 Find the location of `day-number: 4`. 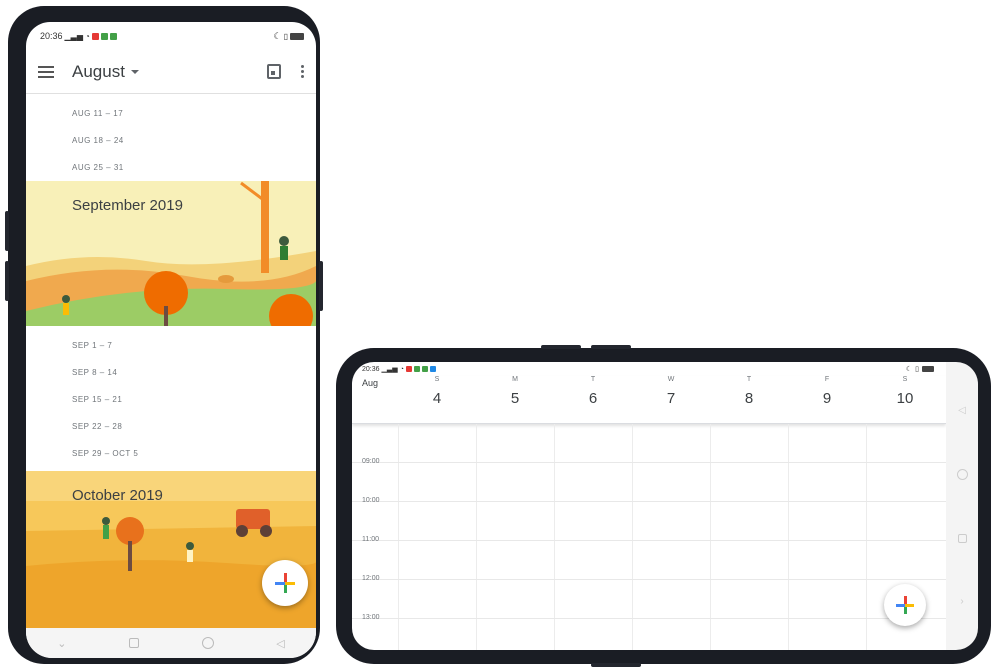

day-number: 4 is located at coordinates (437, 398).